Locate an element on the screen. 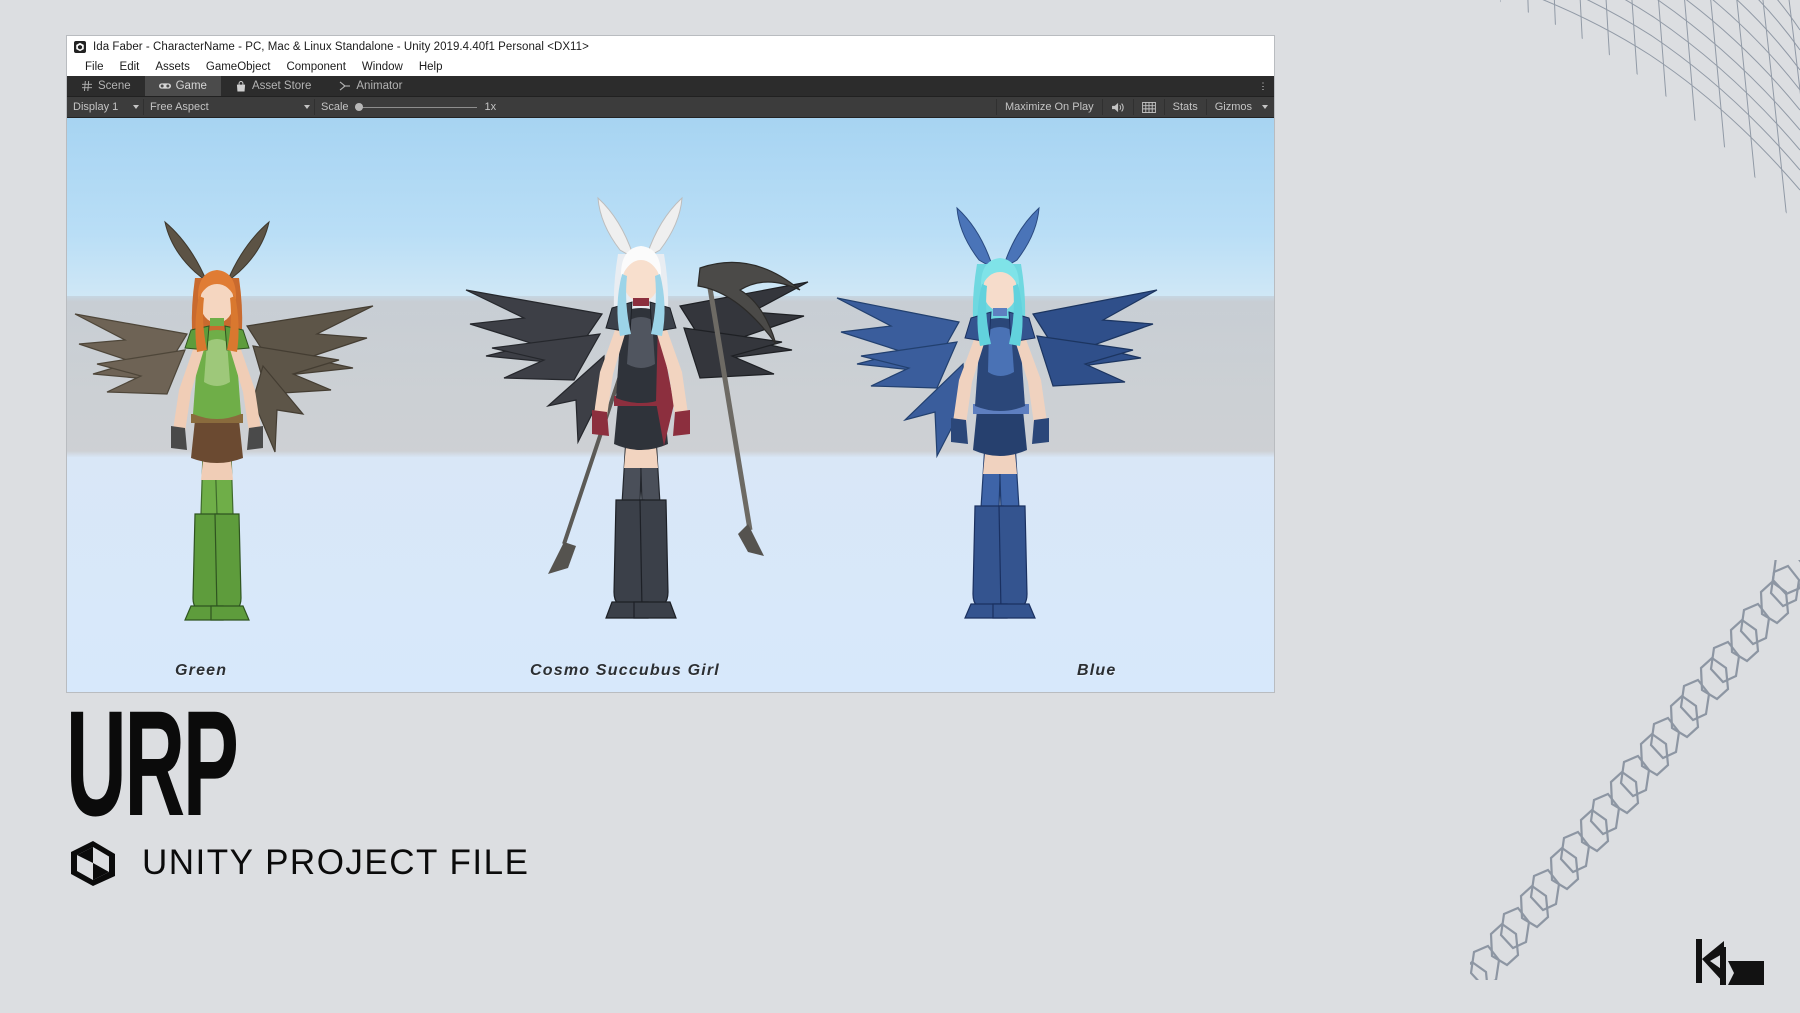 The height and width of the screenshot is (1013, 1800). menu-item-assets: Assets is located at coordinates (172, 67).